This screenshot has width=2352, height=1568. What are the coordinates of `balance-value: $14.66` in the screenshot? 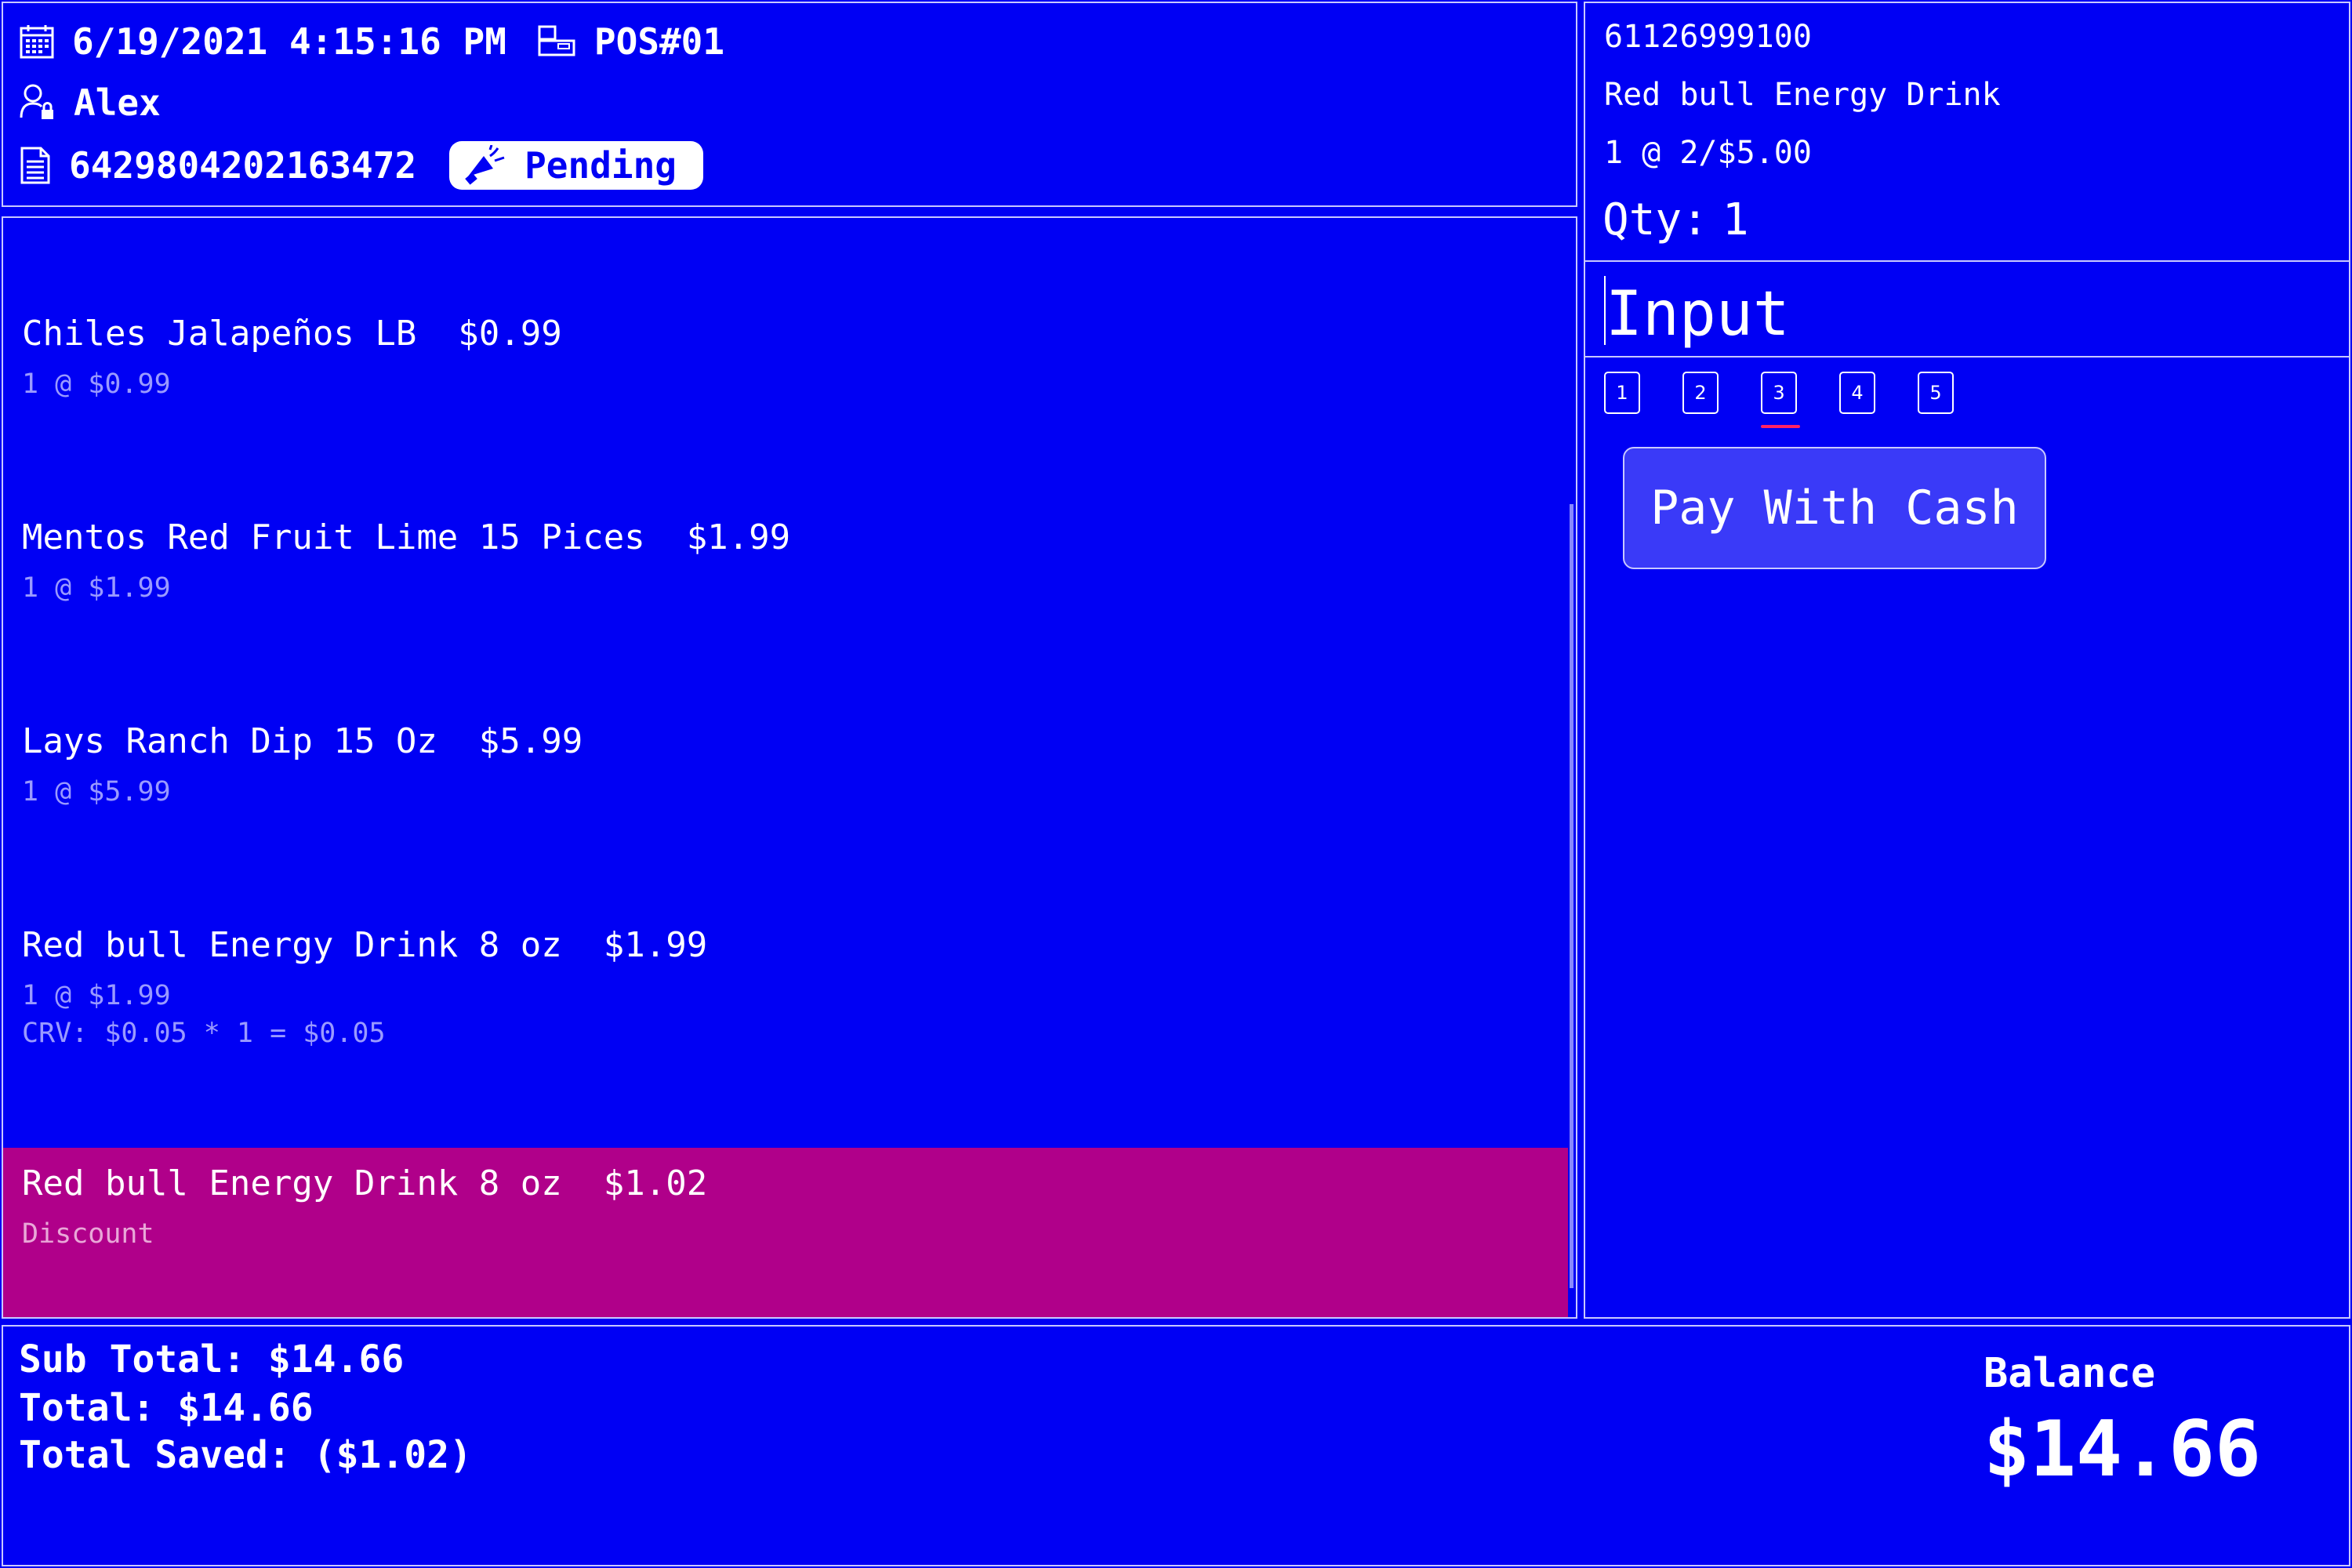 It's located at (2123, 1449).